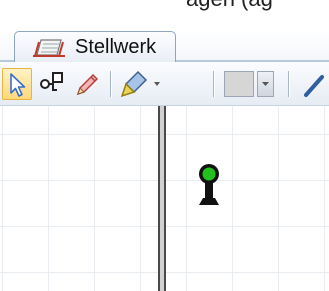  What do you see at coordinates (49, 48) in the screenshot?
I see `stellwerk-tab-icon` at bounding box center [49, 48].